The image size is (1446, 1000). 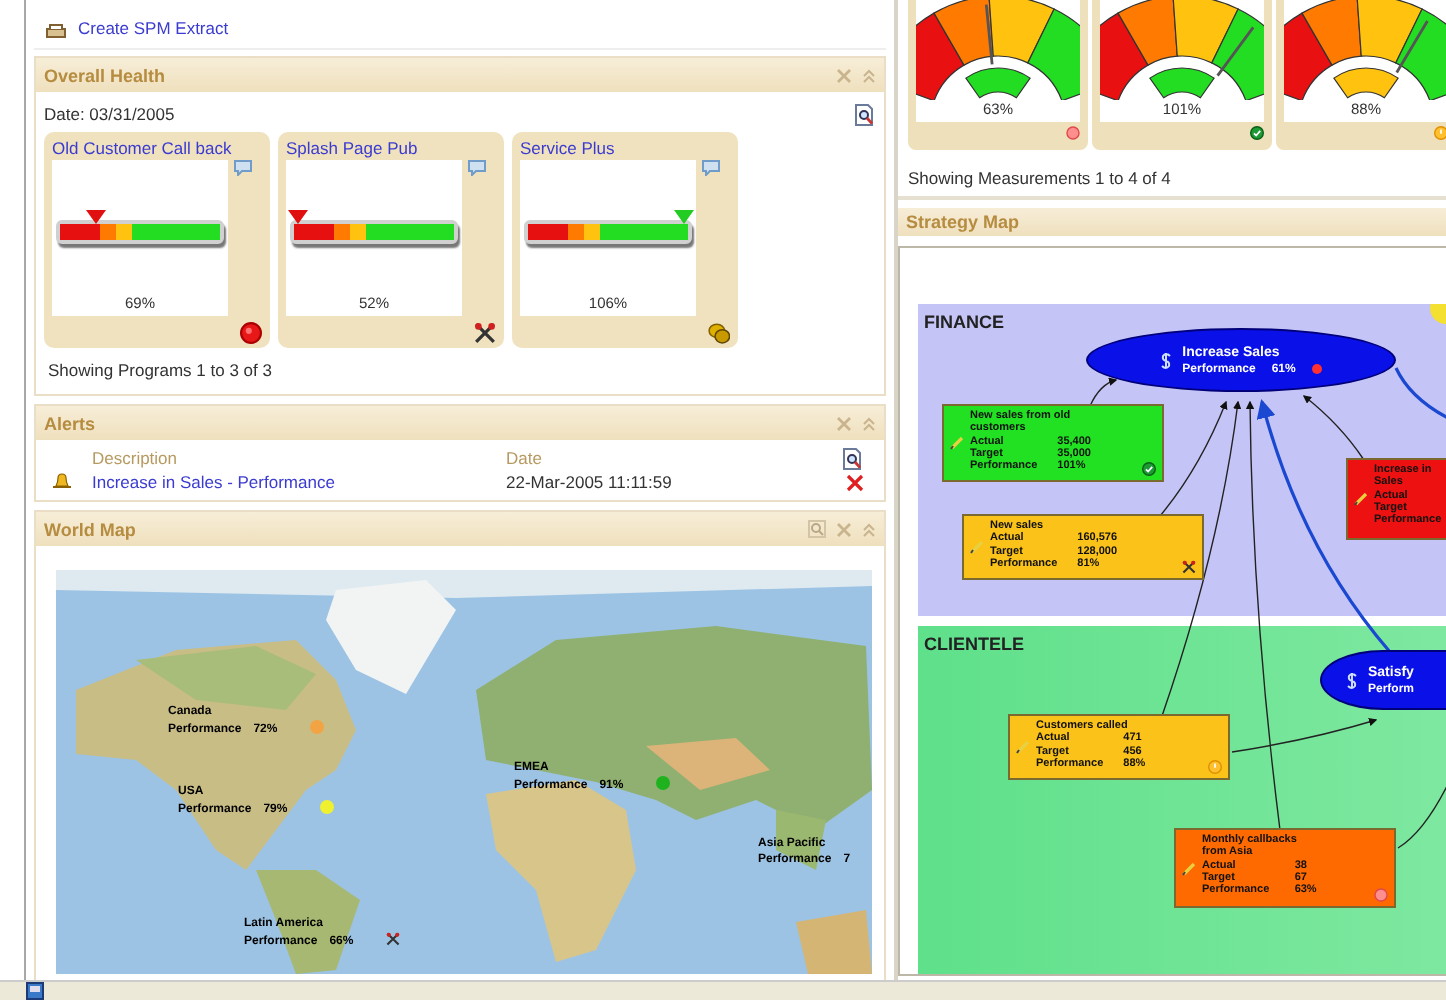 I want to click on program-link: Old Customer Call back, so click(x=157, y=149).